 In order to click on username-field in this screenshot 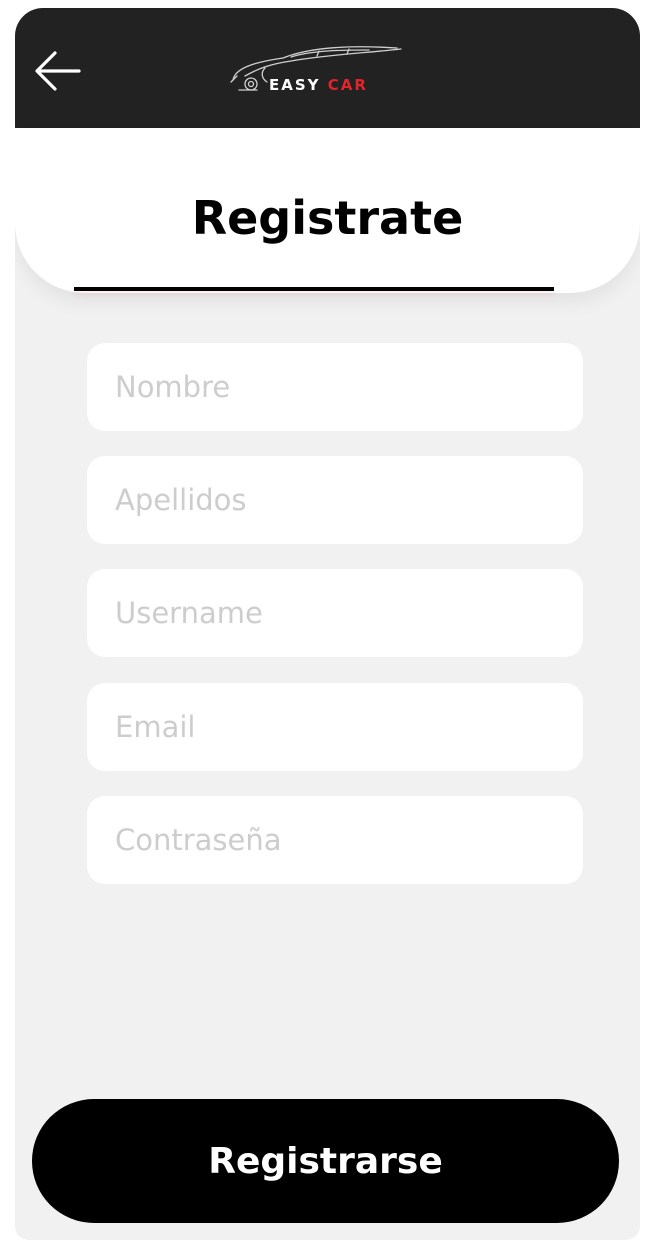, I will do `click(335, 613)`.